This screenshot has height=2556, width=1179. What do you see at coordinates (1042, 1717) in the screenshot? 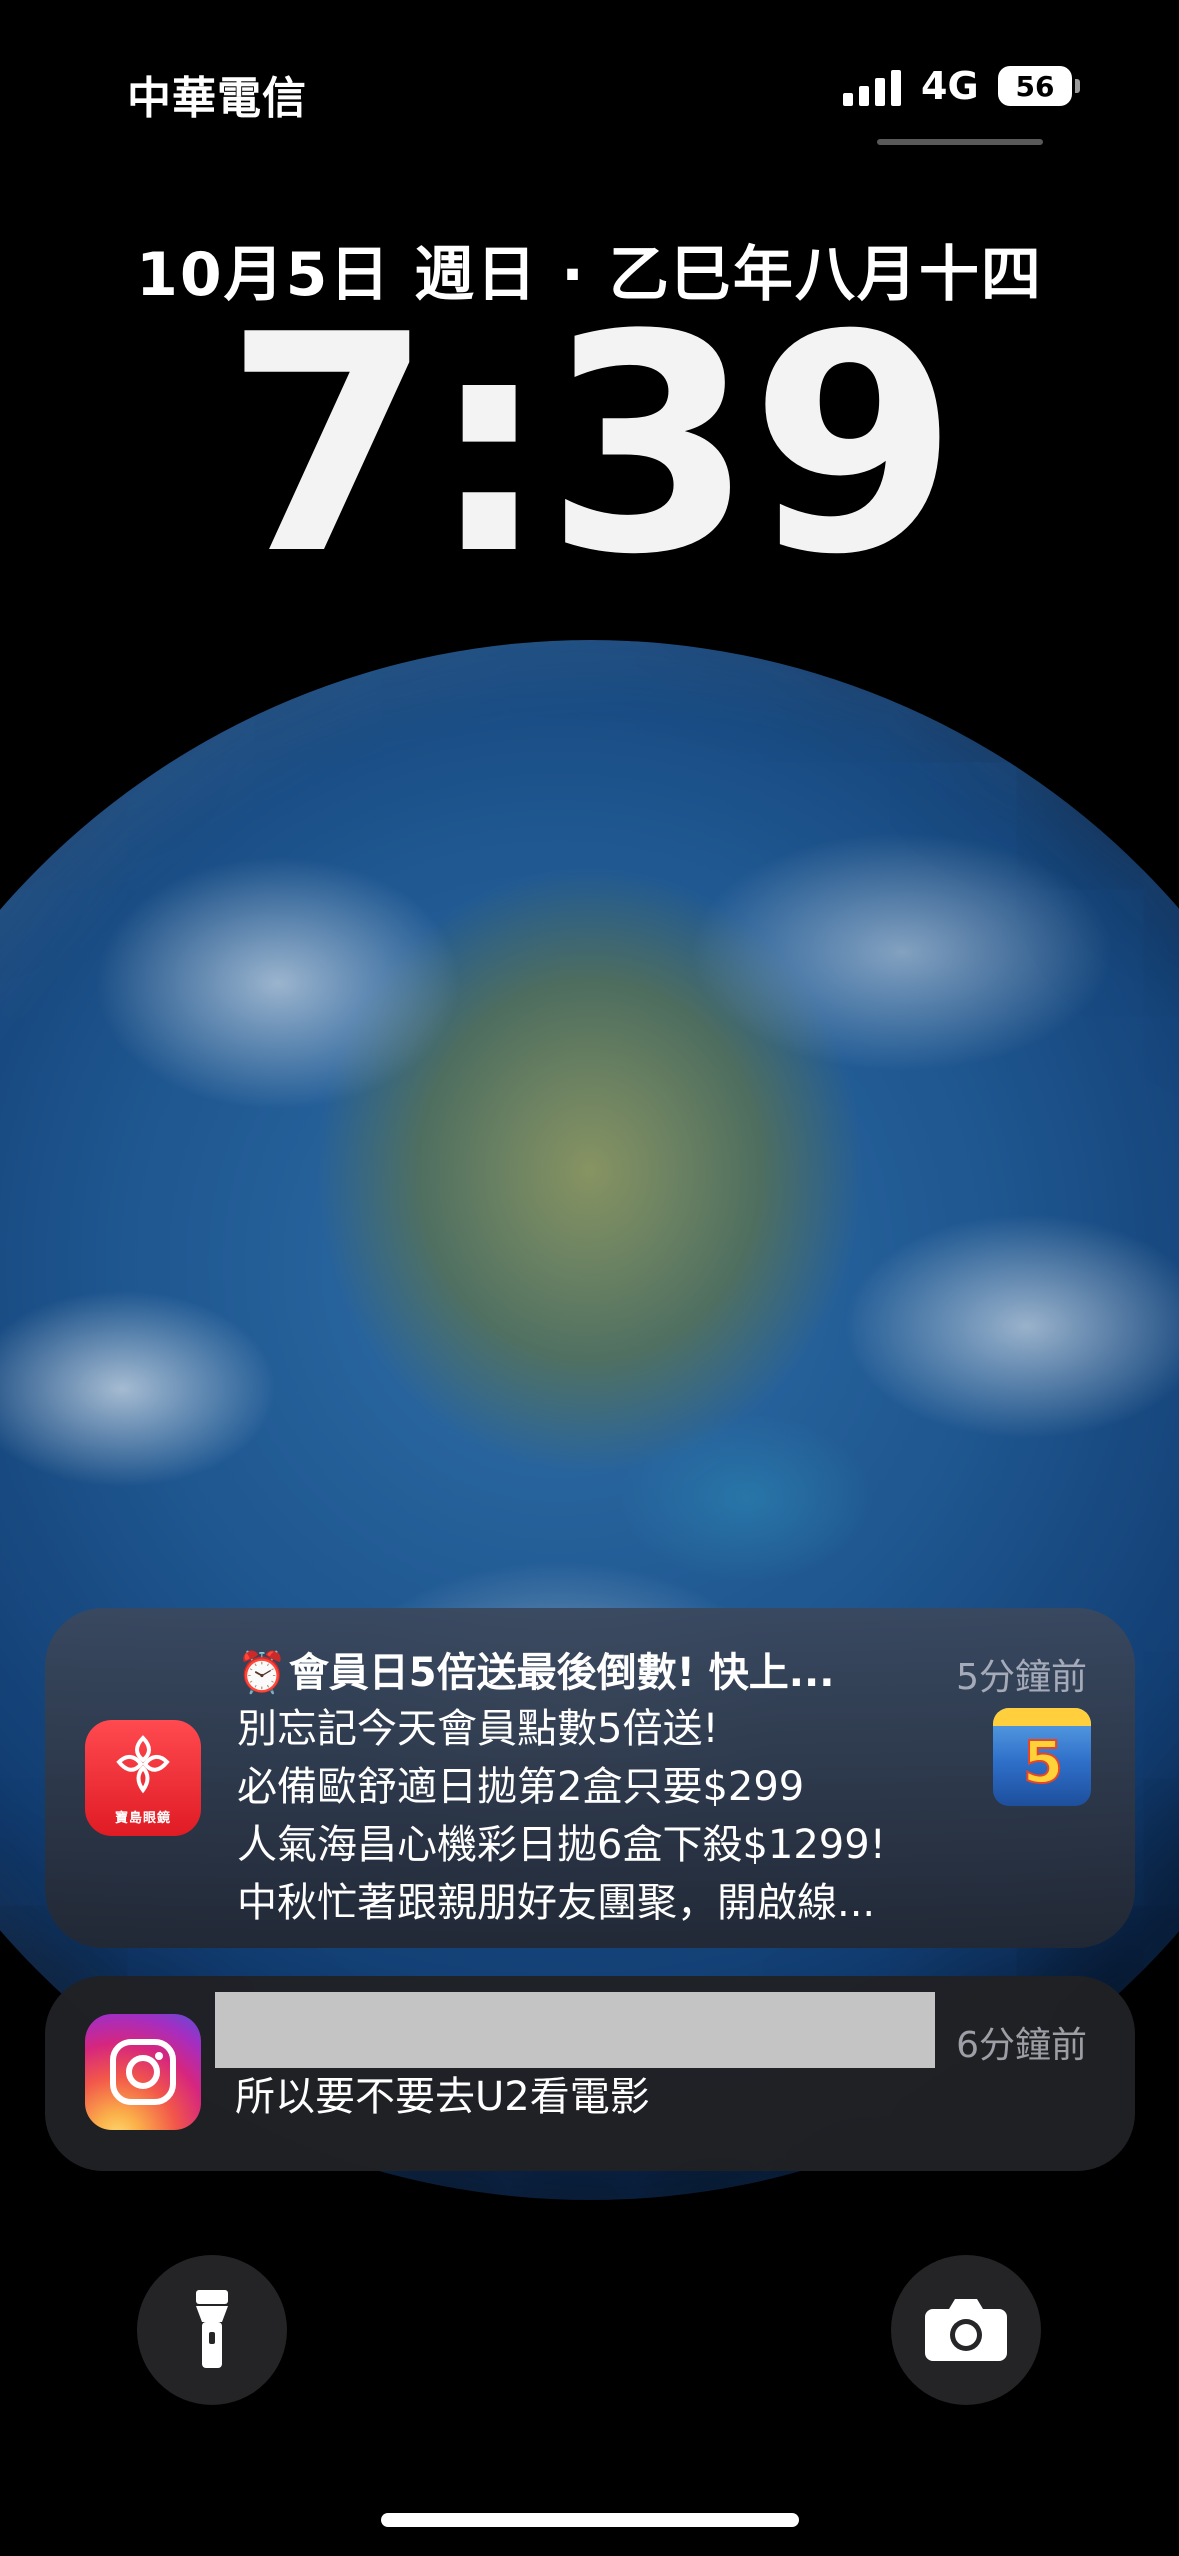
I see `thumbnail-banner` at bounding box center [1042, 1717].